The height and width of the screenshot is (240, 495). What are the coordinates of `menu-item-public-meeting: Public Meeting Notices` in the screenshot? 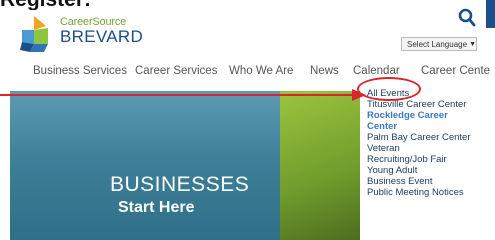 It's located at (415, 192).